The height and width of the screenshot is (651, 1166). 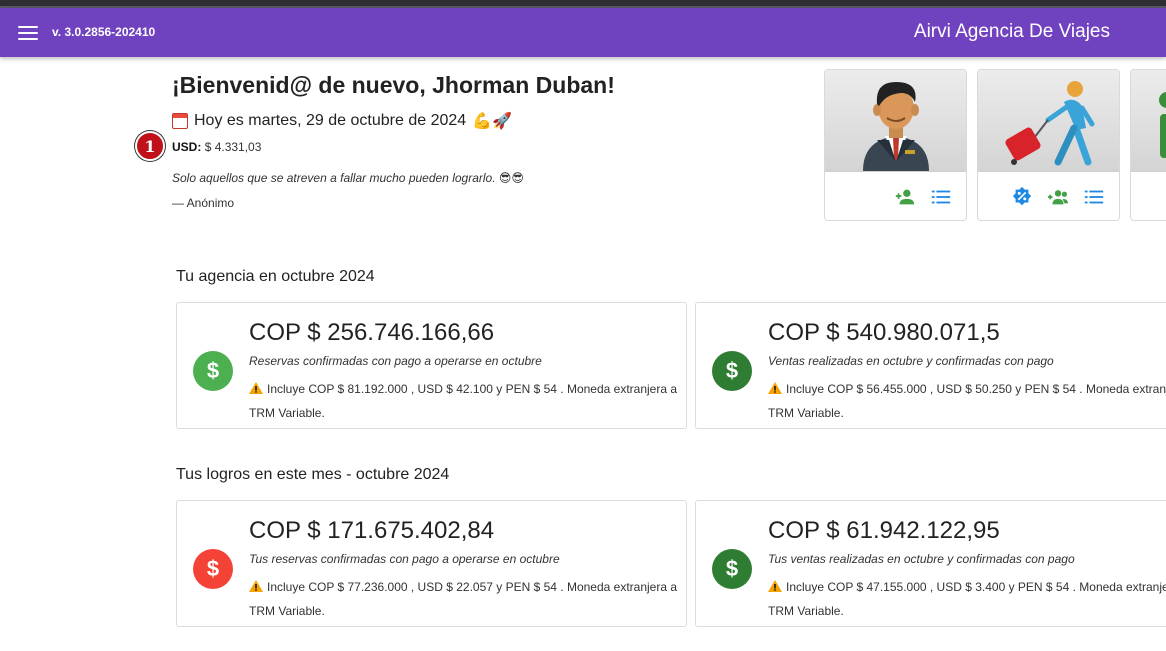 What do you see at coordinates (372, 530) in the screenshot?
I see `stat-amount: COP $ 171.675.402,84` at bounding box center [372, 530].